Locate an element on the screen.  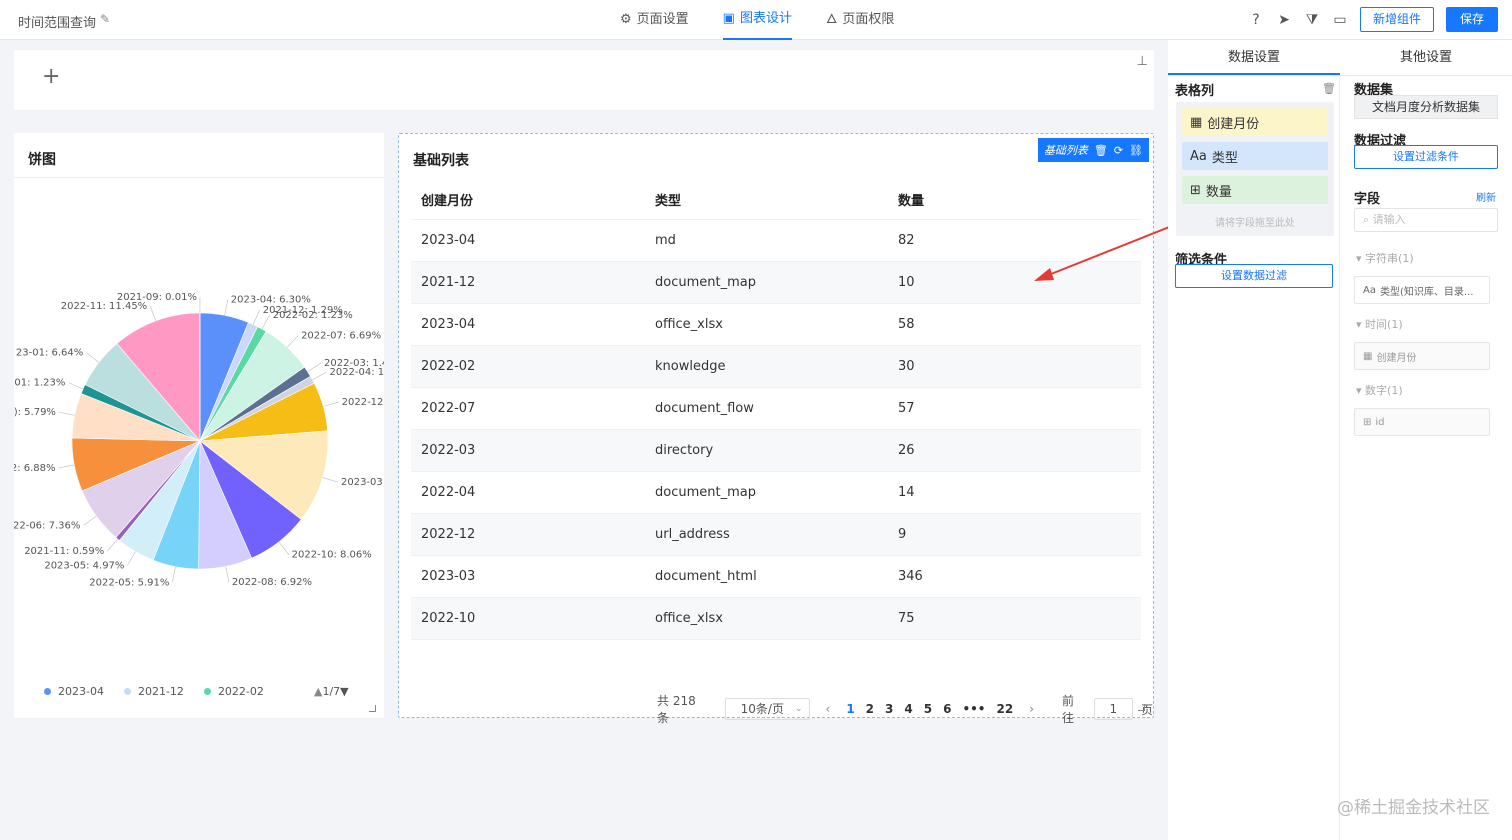
pager-total: 共 218 条 is located at coordinates (676, 709).